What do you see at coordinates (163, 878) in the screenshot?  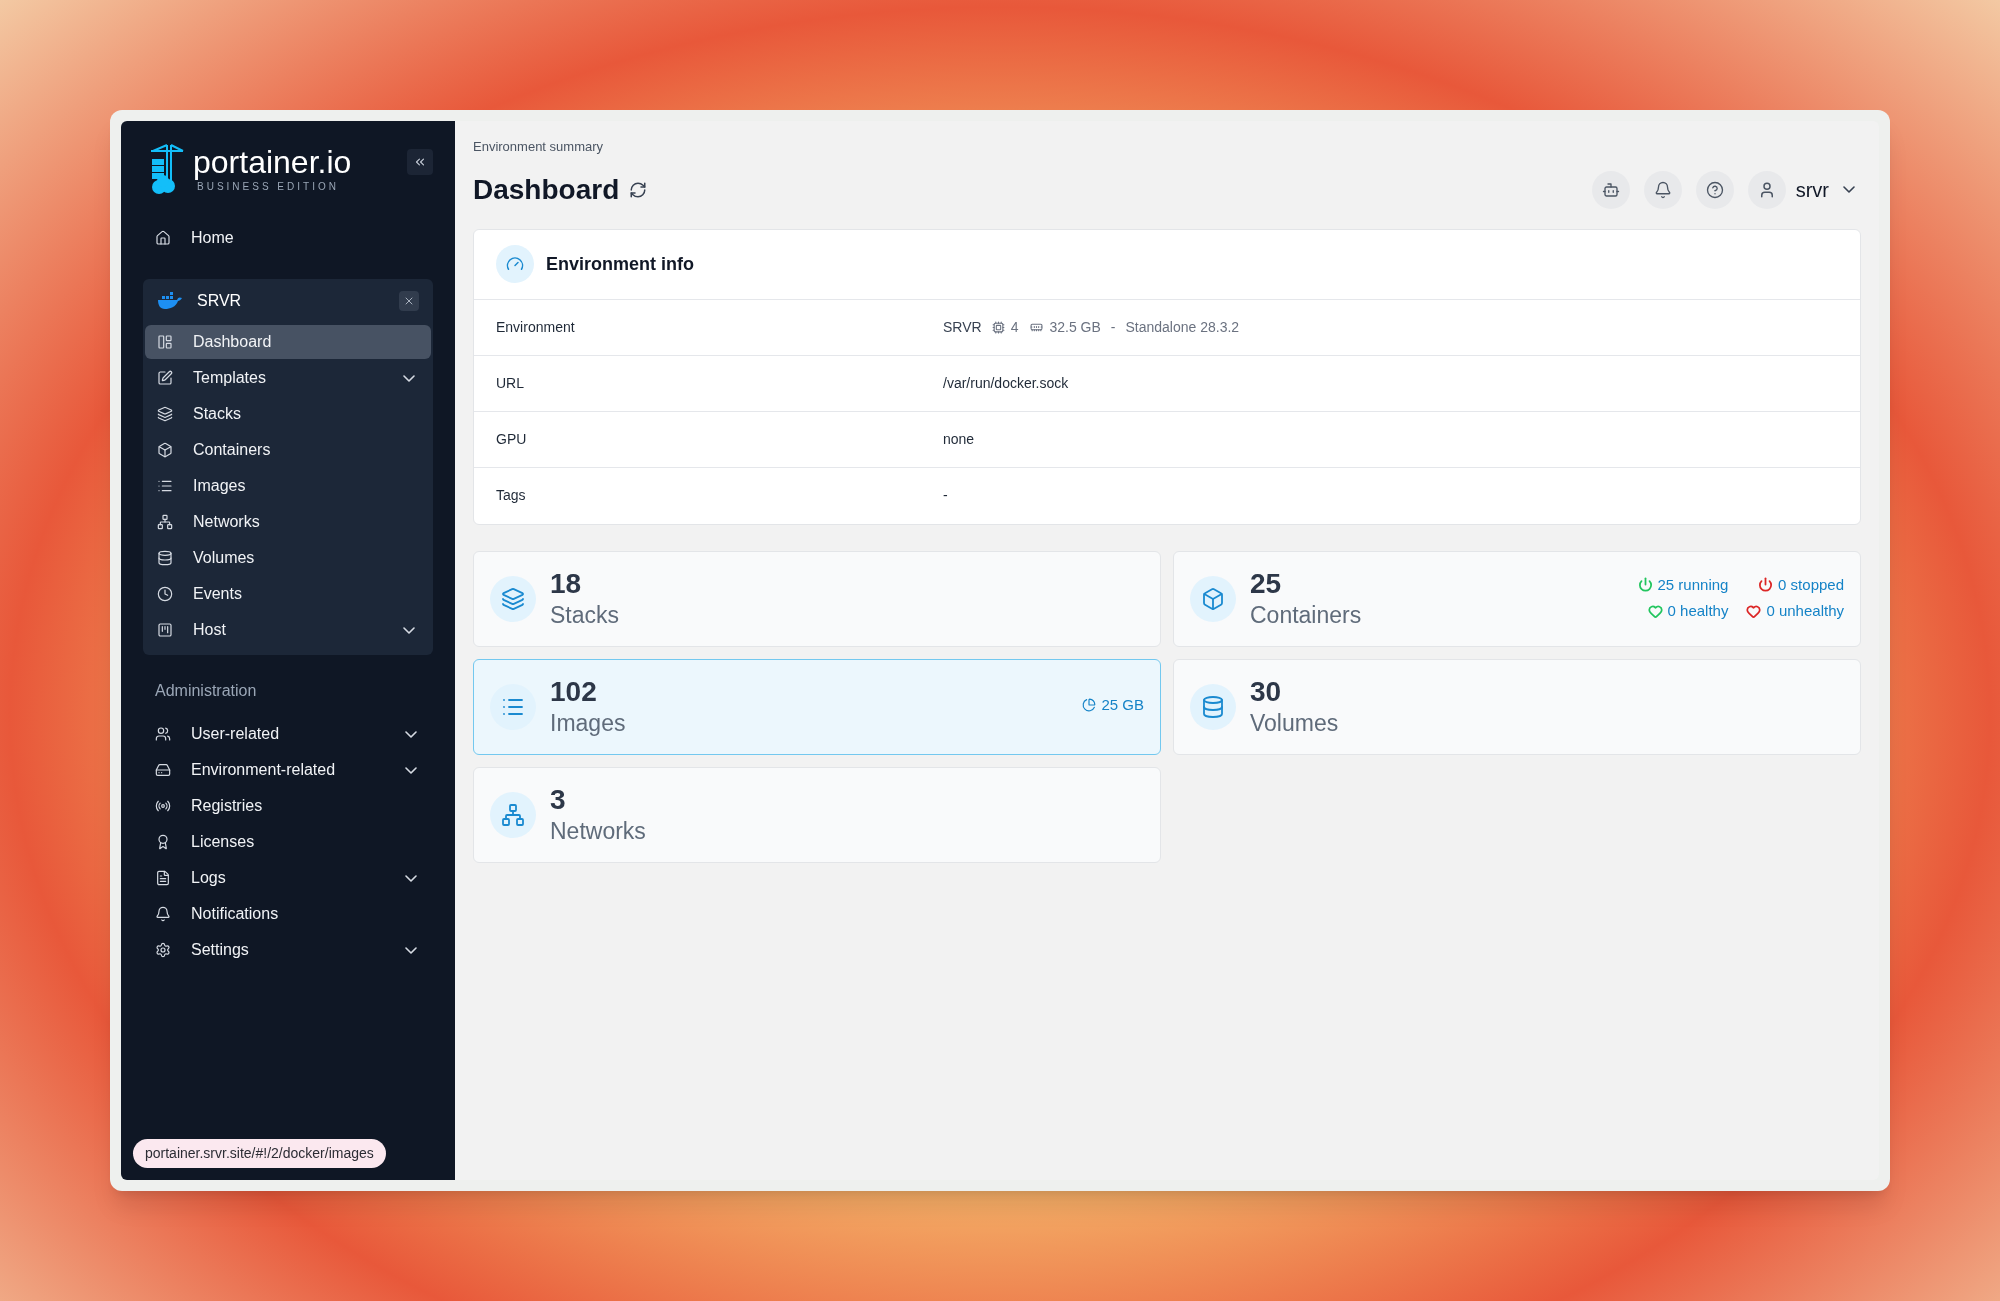 I see `document-icon` at bounding box center [163, 878].